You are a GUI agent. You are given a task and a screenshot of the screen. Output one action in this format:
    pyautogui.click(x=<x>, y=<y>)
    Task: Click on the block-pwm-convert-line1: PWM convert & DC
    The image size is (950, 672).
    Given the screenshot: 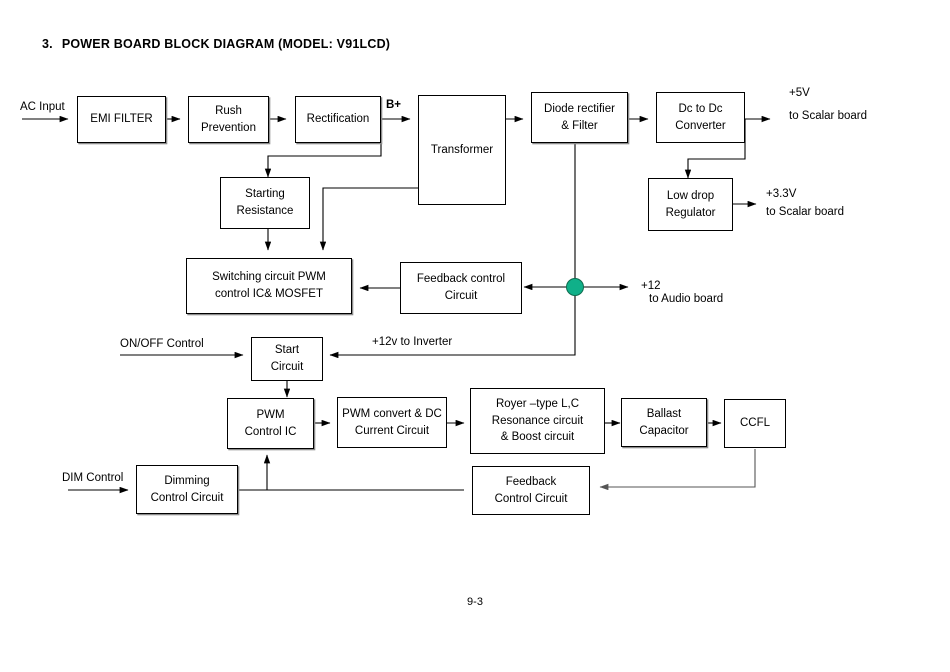 What is the action you would take?
    pyautogui.click(x=392, y=413)
    